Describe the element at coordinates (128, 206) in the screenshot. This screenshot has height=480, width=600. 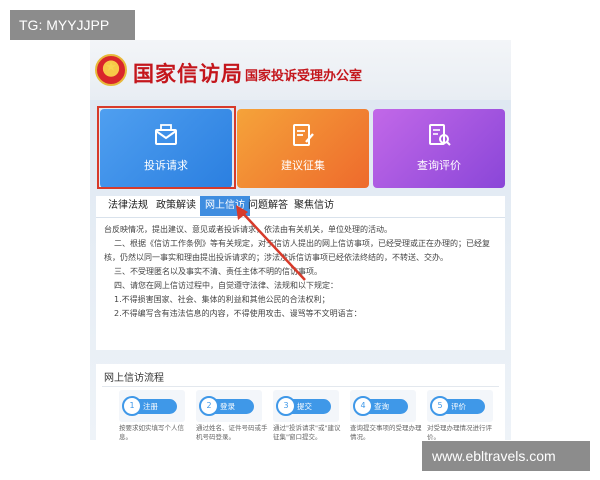
I see `nav-item-laws: 法律法规` at that location.